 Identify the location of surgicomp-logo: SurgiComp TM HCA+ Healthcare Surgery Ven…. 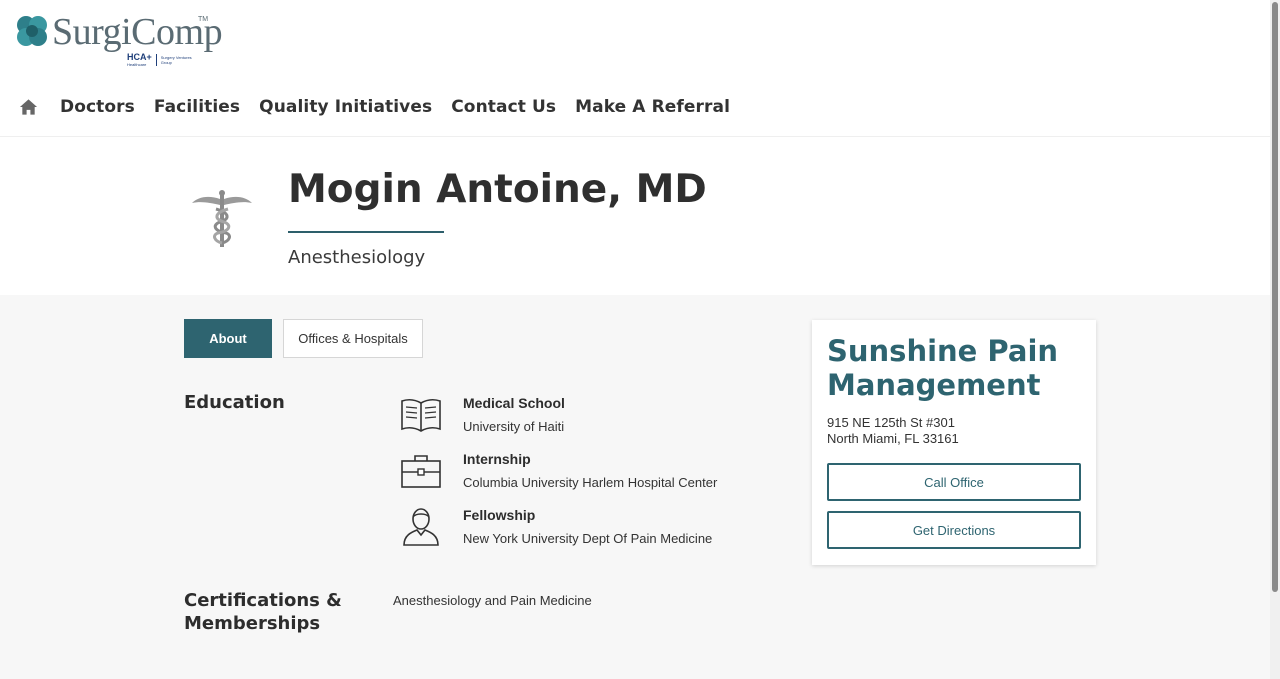
(118, 42).